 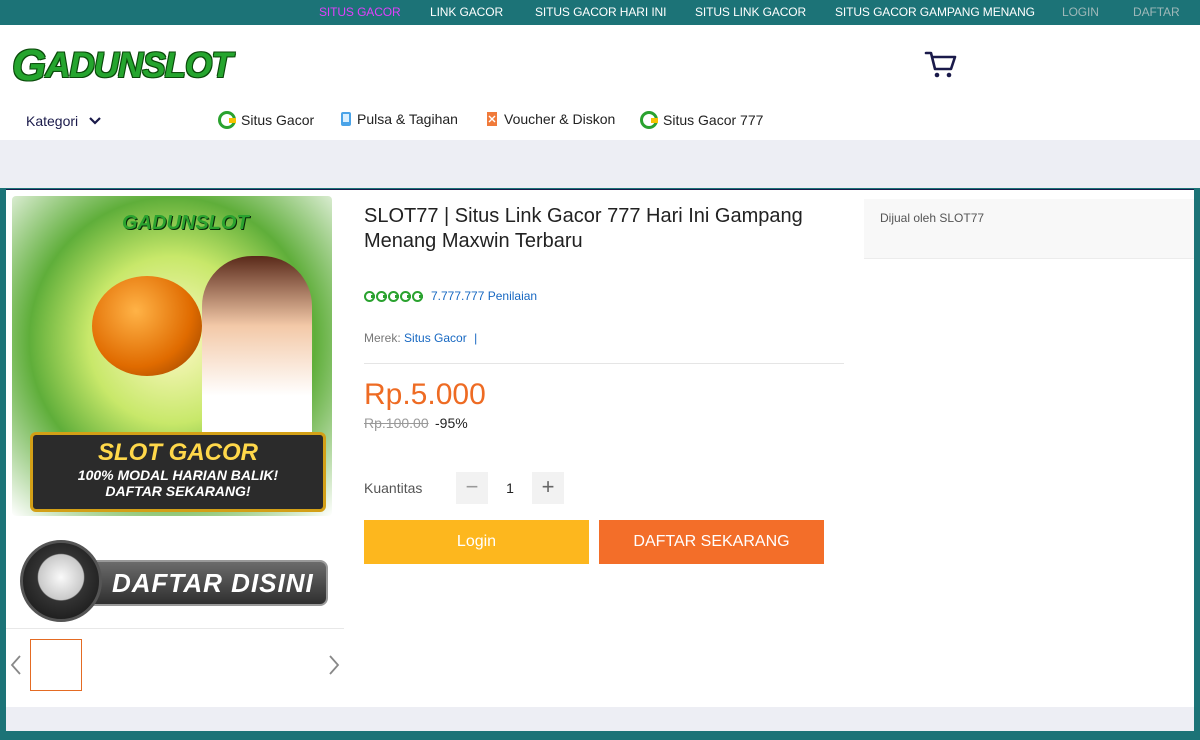 What do you see at coordinates (435, 338) in the screenshot?
I see `brand-link: Situs Gacor` at bounding box center [435, 338].